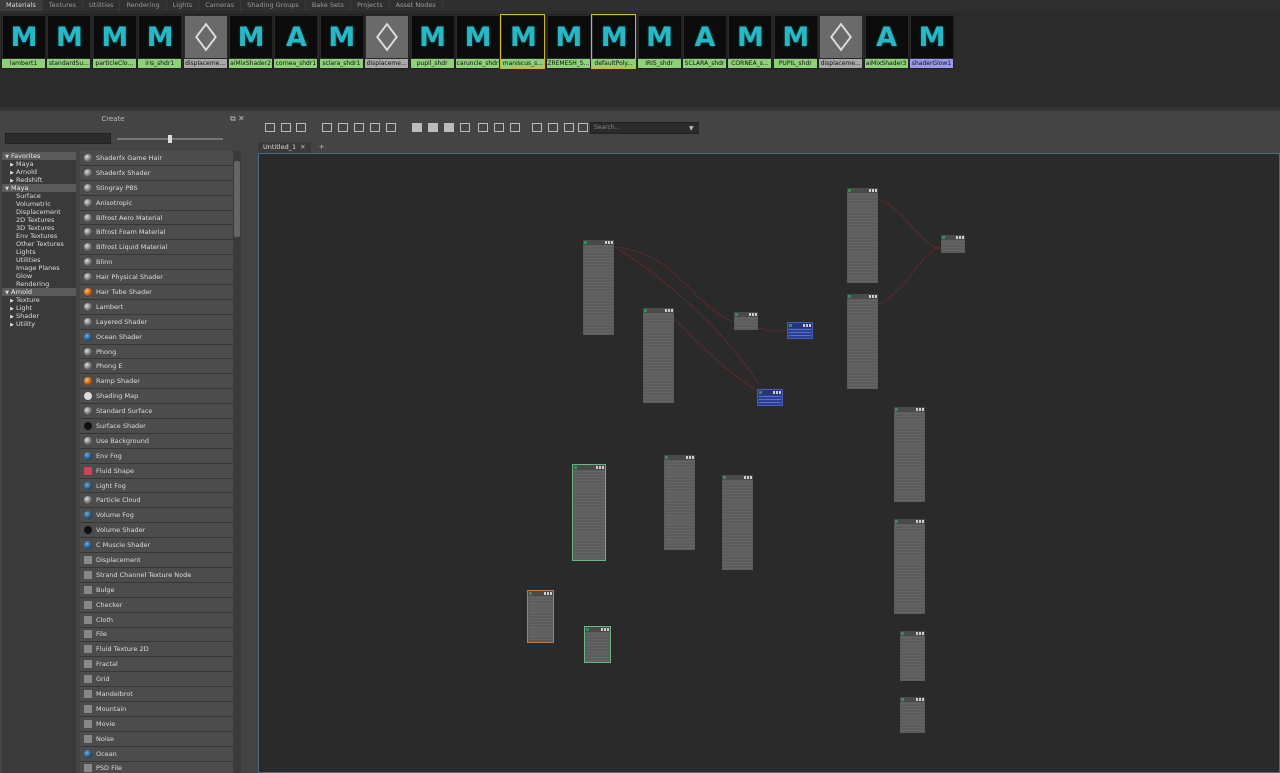 Image resolution: width=1280 pixels, height=773 pixels. What do you see at coordinates (515, 127) in the screenshot?
I see `grid-toggle-icon` at bounding box center [515, 127].